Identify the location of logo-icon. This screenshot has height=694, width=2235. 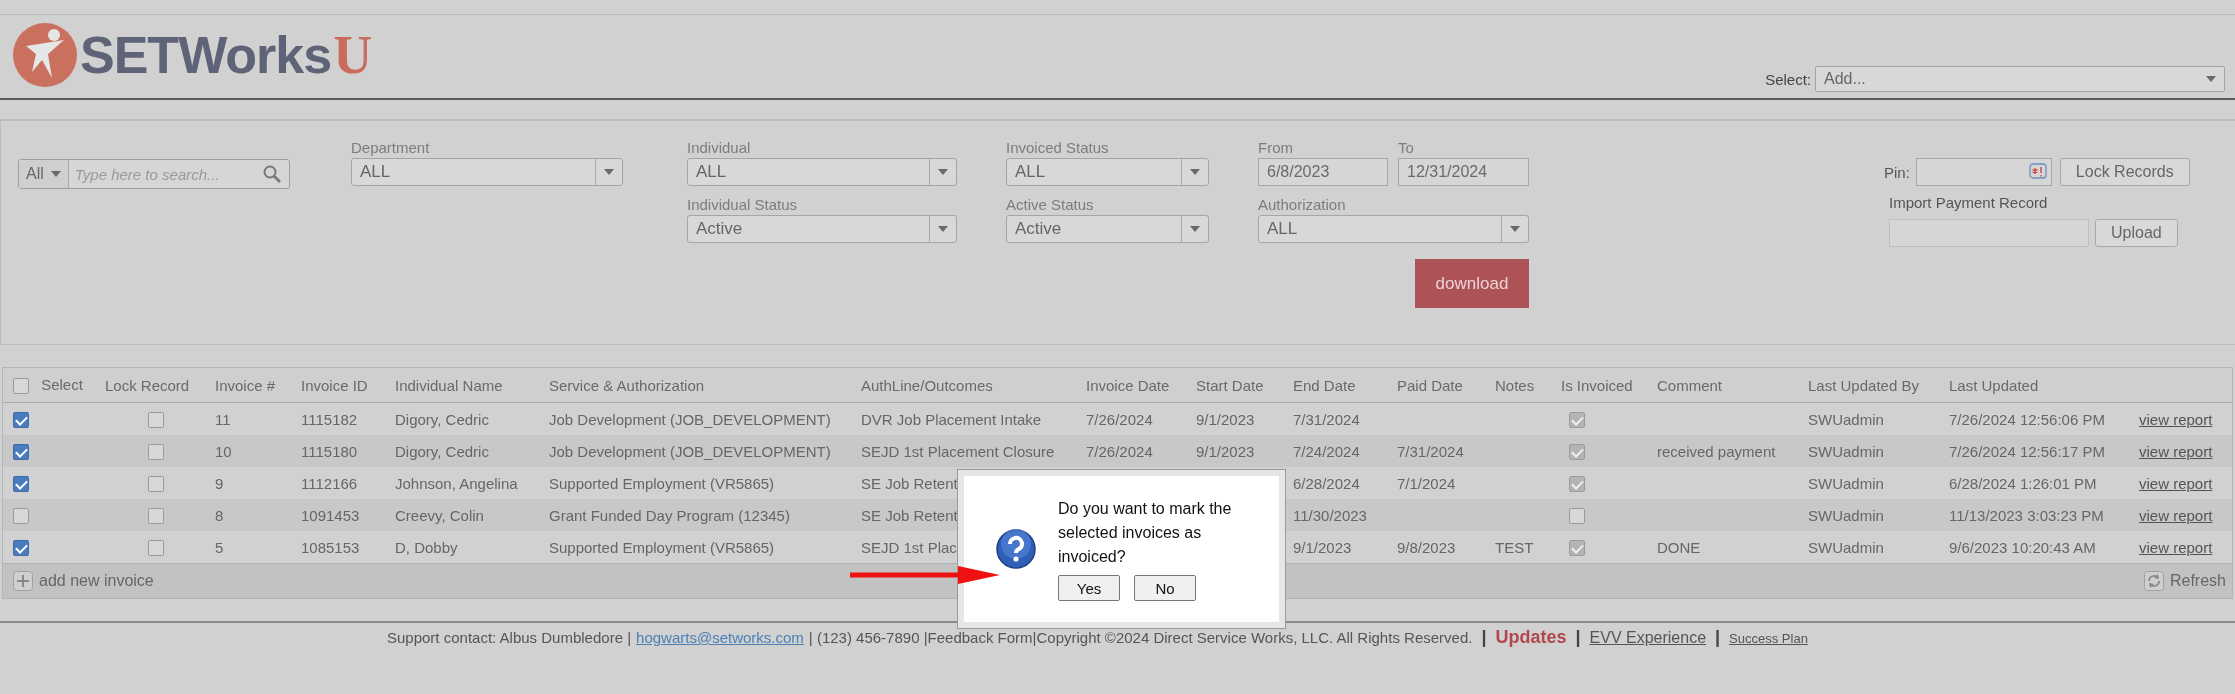
(45, 55).